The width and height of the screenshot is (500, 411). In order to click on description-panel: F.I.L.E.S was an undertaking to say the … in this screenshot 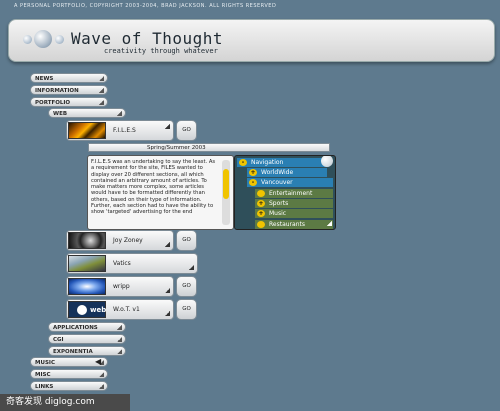, I will do `click(160, 192)`.